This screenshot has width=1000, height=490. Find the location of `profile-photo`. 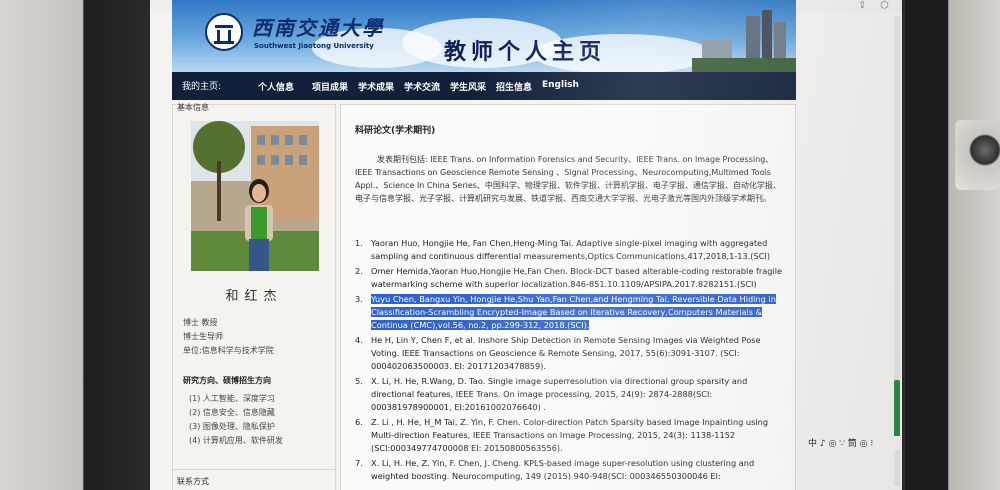

profile-photo is located at coordinates (255, 196).